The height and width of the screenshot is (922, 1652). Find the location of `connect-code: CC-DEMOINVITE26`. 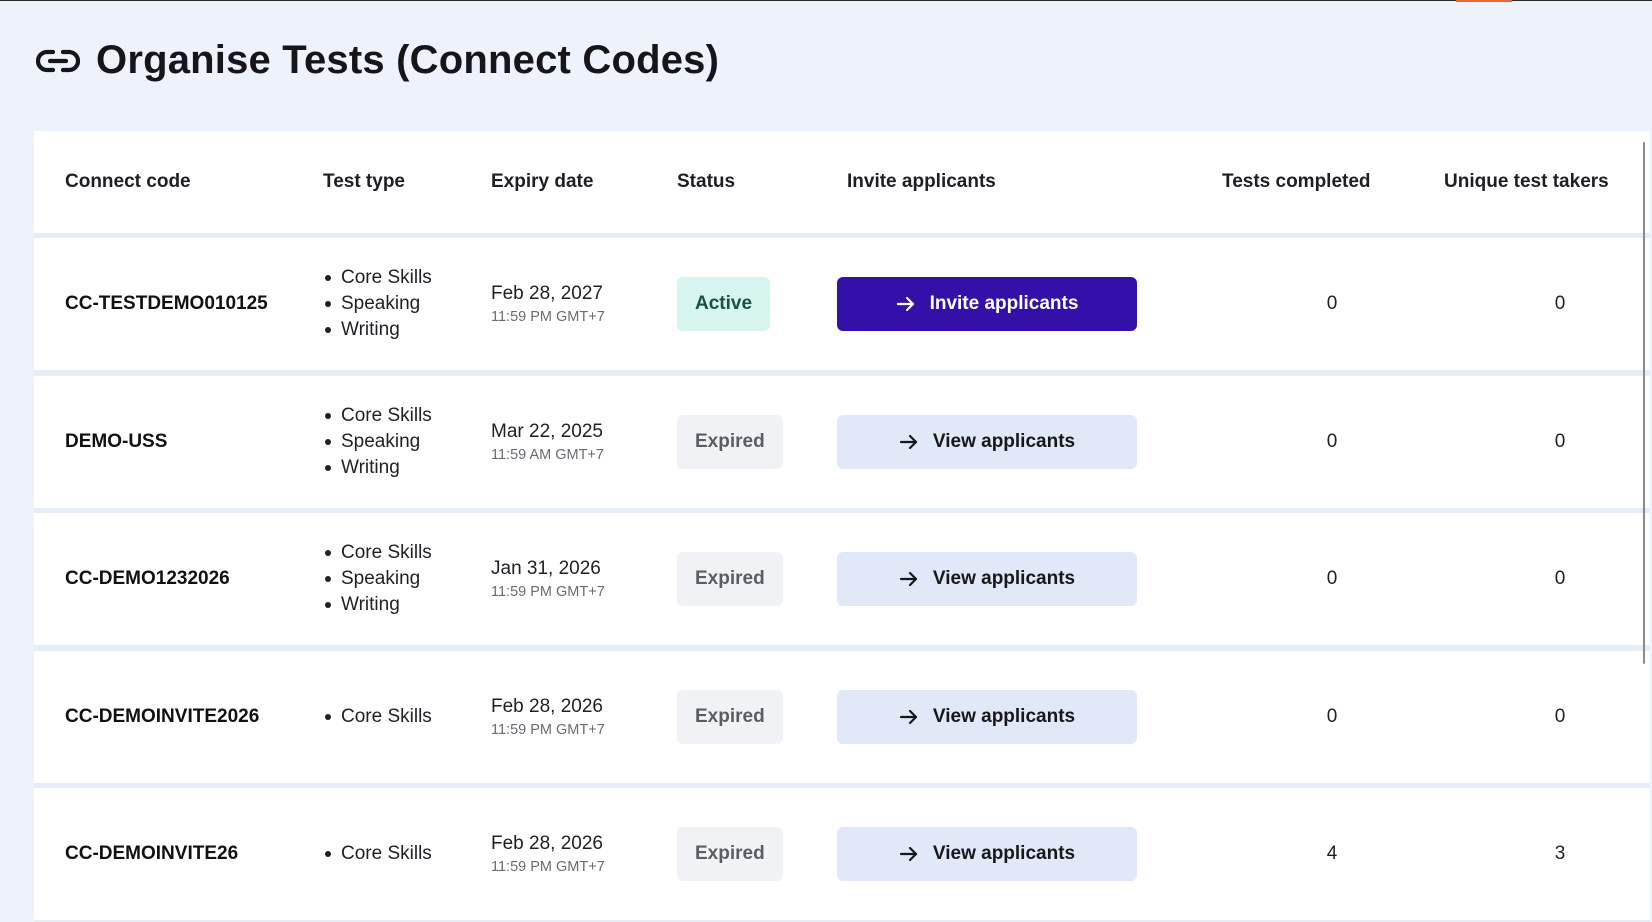

connect-code: CC-DEMOINVITE26 is located at coordinates (152, 853).